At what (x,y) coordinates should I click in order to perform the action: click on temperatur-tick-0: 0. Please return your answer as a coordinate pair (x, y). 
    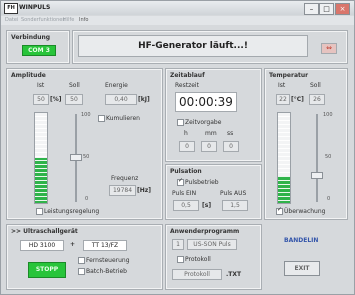
    Looking at the image, I should click on (329, 199).